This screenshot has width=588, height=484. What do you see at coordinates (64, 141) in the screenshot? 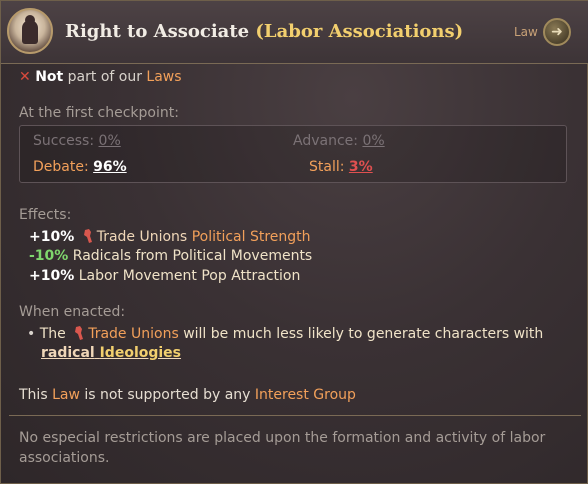
I see `success-label: Success:` at bounding box center [64, 141].